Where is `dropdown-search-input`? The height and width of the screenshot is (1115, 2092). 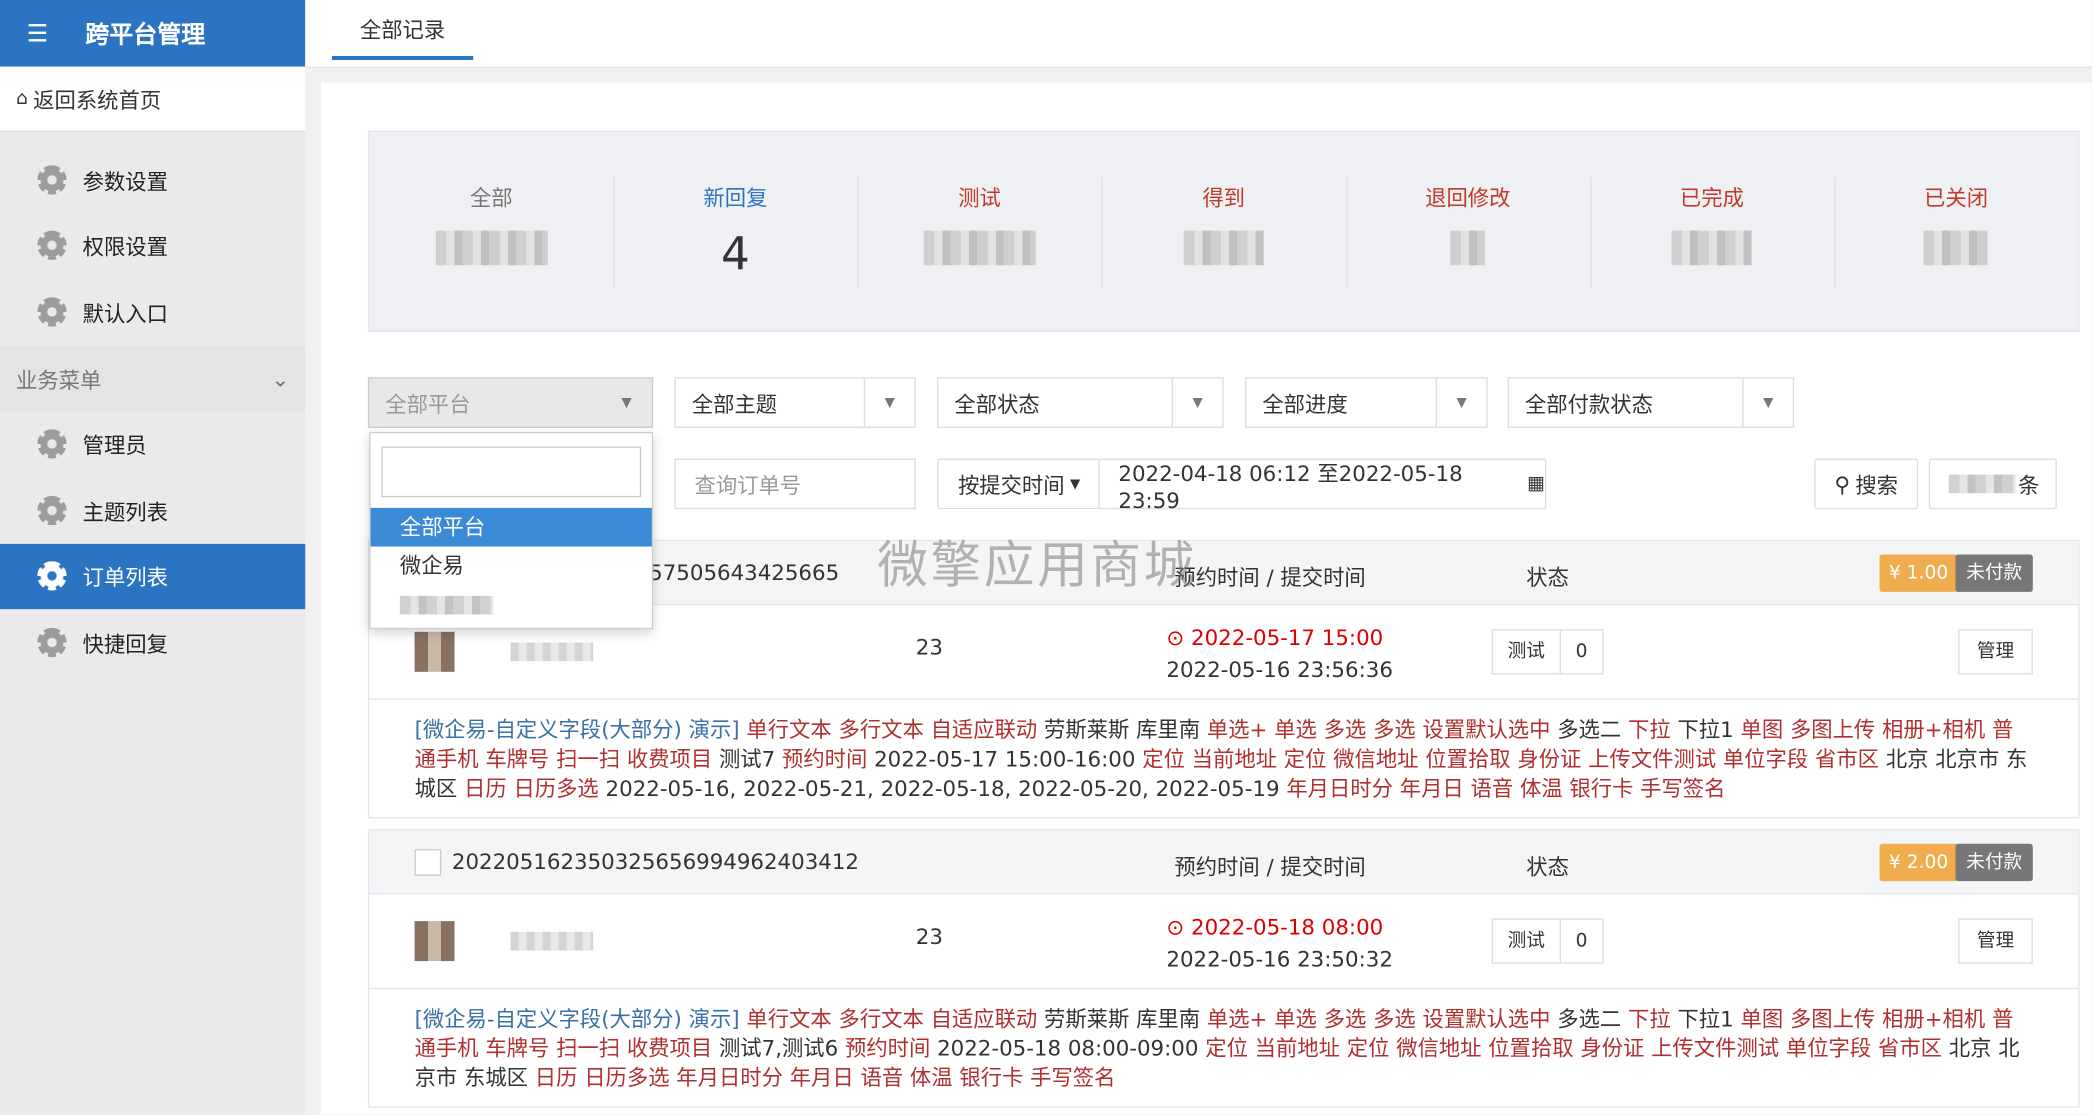
dropdown-search-input is located at coordinates (511, 472).